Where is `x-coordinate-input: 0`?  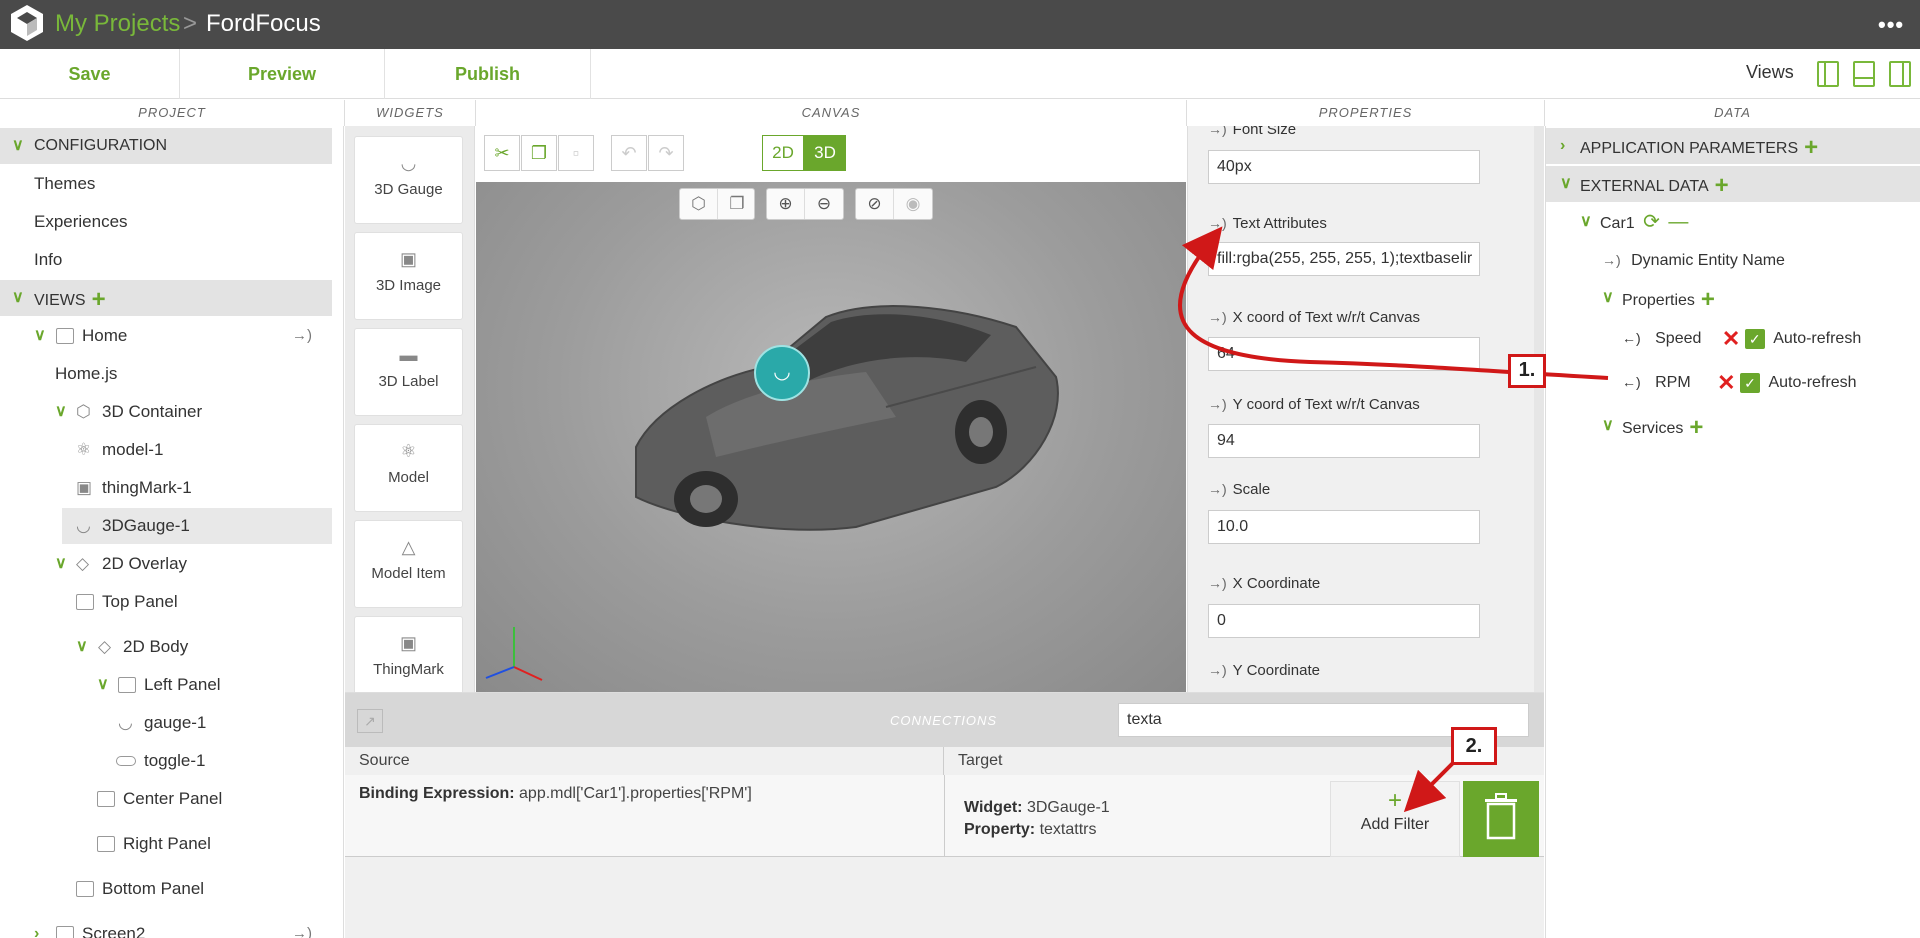
x-coordinate-input: 0 is located at coordinates (1344, 621).